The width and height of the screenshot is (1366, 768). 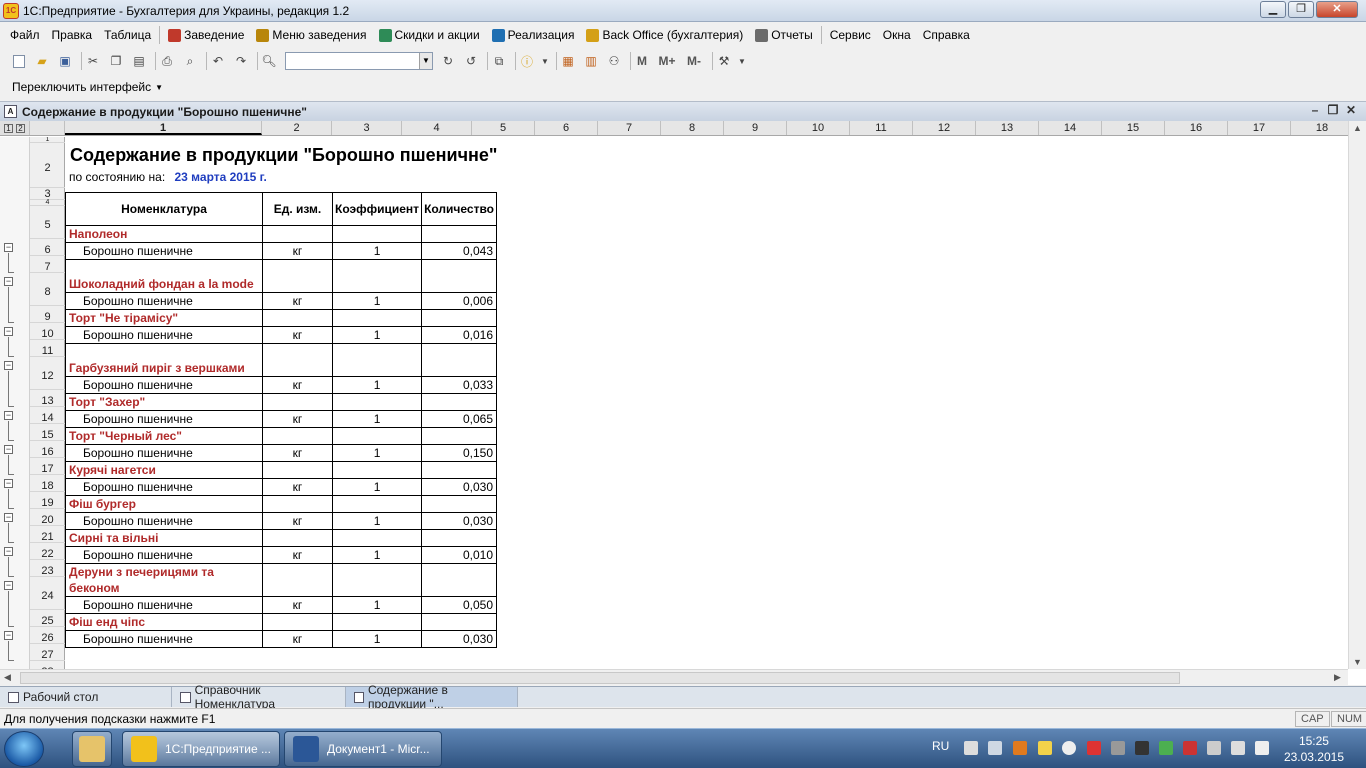 I want to click on minimize-button: ▁, so click(x=1273, y=9).